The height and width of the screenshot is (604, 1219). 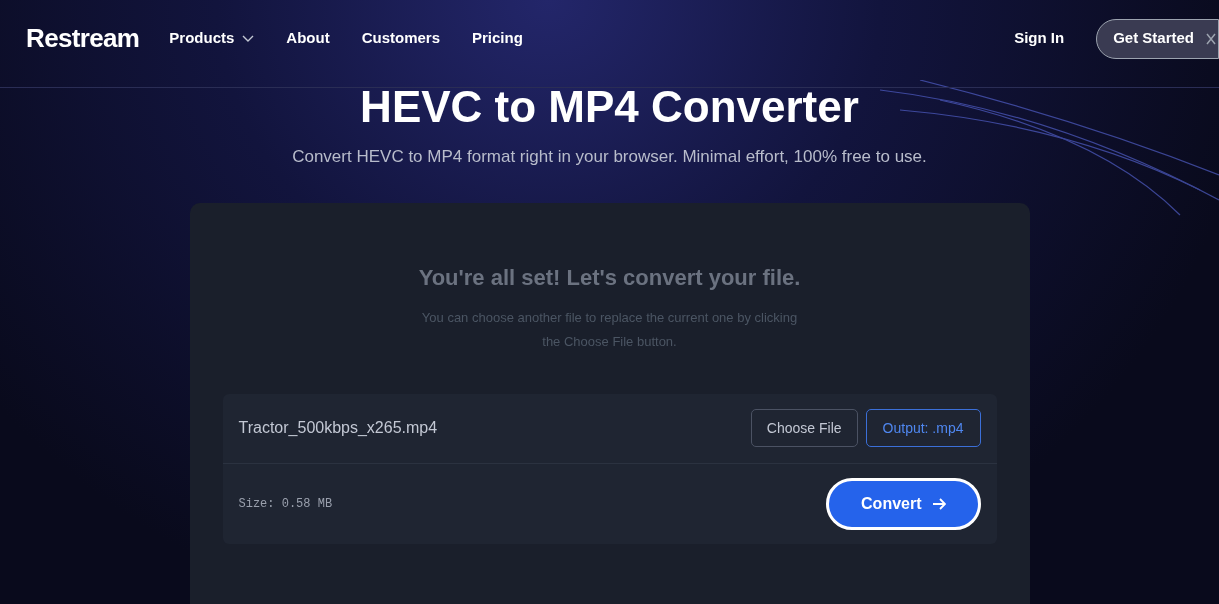 What do you see at coordinates (903, 503) in the screenshot?
I see `convert-button: Convert` at bounding box center [903, 503].